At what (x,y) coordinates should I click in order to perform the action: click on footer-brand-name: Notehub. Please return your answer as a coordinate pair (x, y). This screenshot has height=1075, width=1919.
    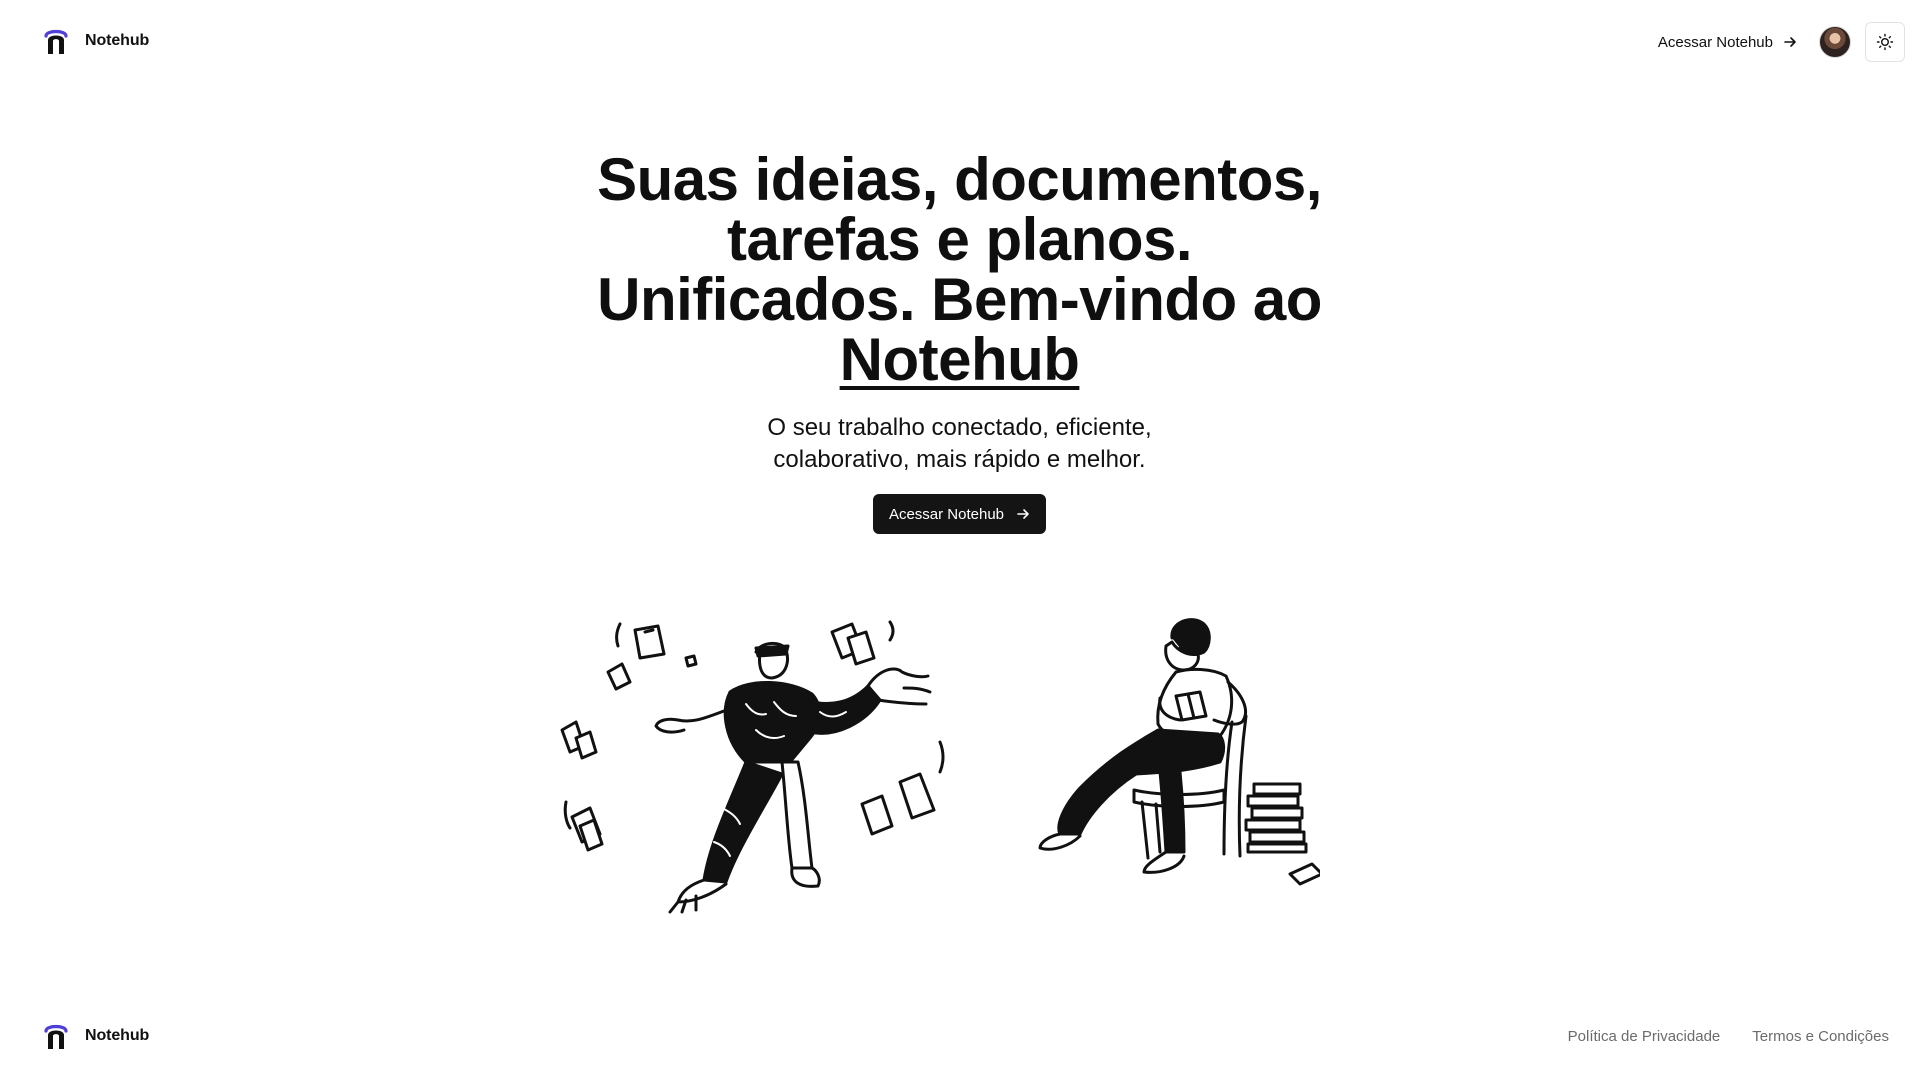
    Looking at the image, I should click on (117, 1035).